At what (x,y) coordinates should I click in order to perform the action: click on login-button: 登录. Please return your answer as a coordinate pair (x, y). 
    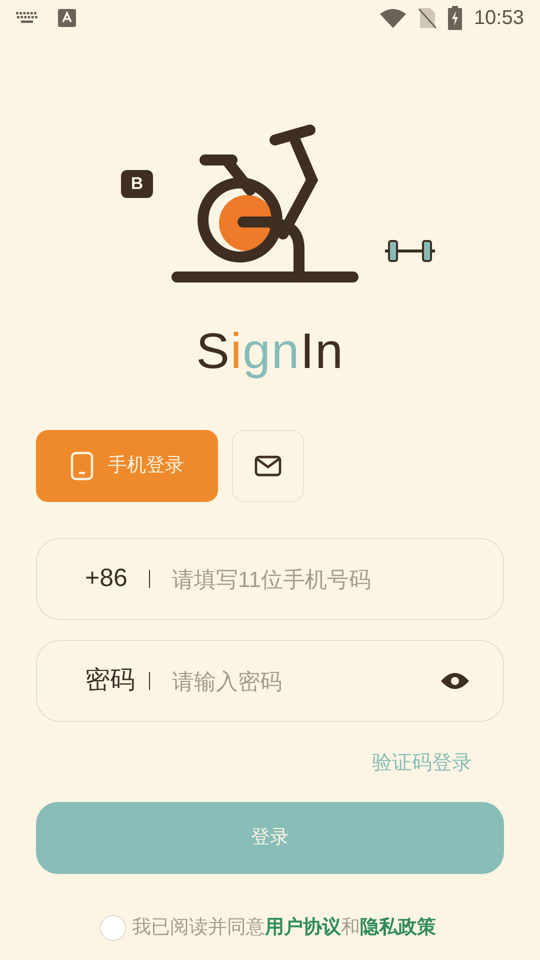
    Looking at the image, I should click on (270, 838).